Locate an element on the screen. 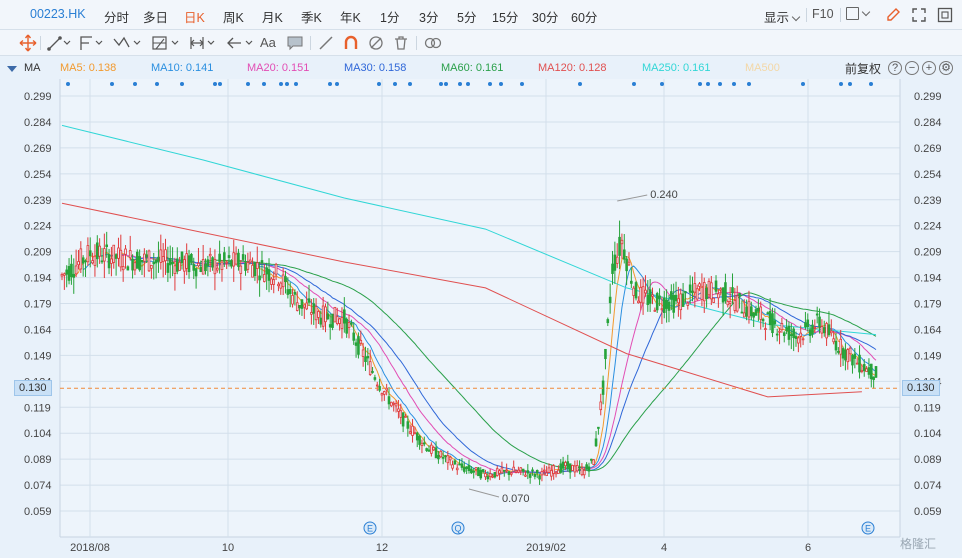  period-tab-multiday: 多日 is located at coordinates (155, 16).